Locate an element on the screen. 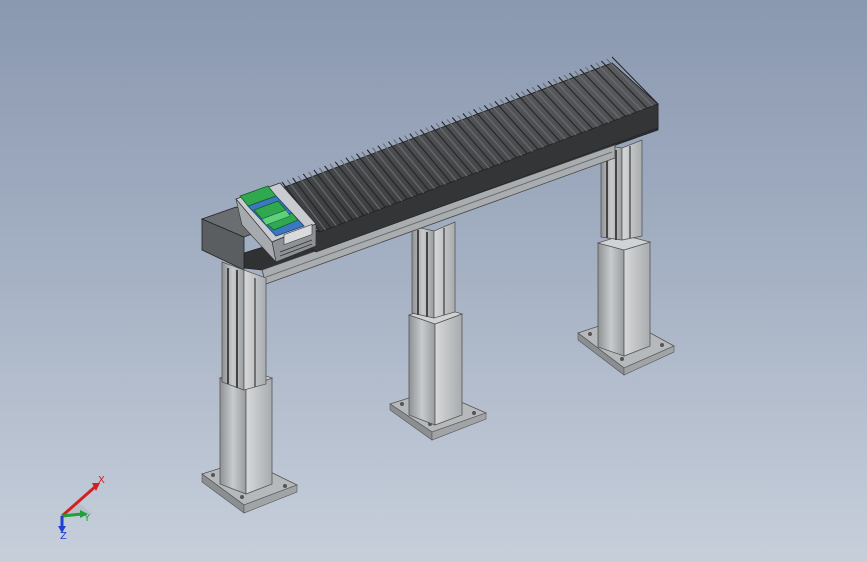  right-column is located at coordinates (626, 257).